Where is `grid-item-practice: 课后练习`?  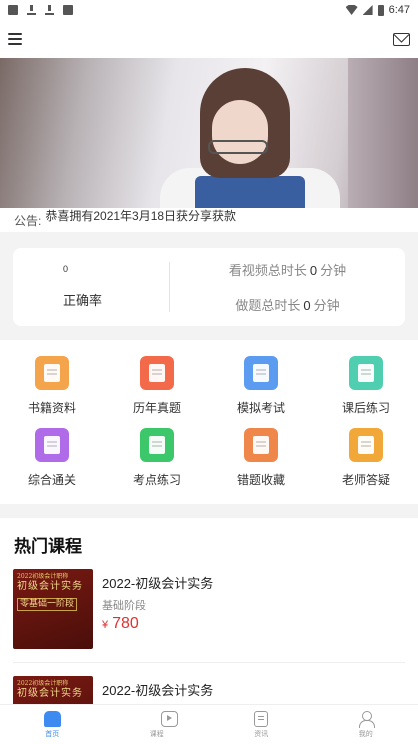 grid-item-practice: 课后练习 is located at coordinates (366, 386).